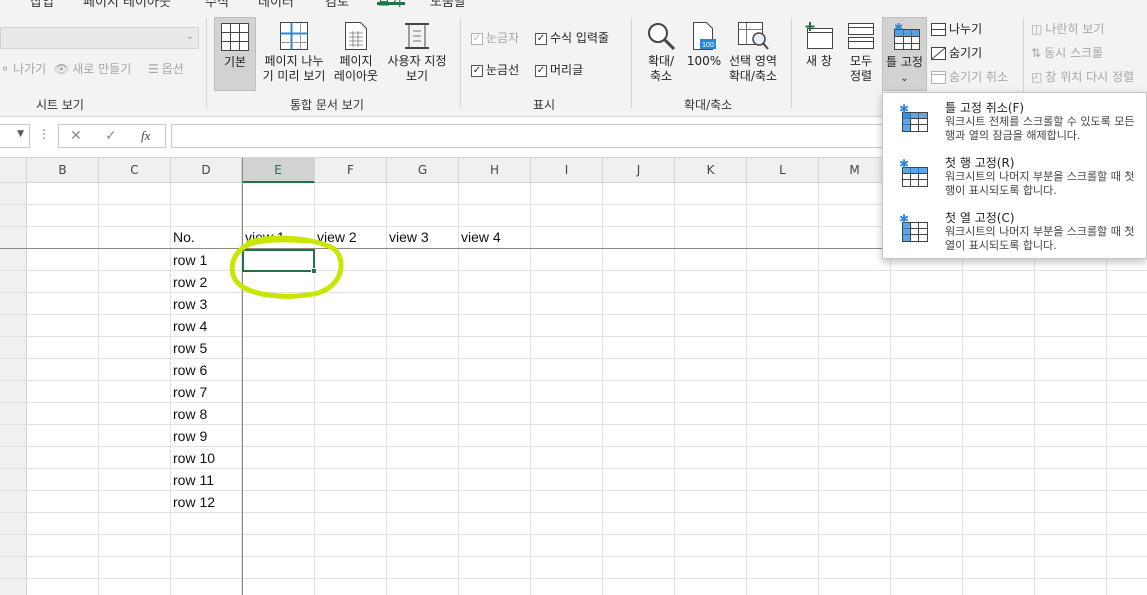 The height and width of the screenshot is (595, 1147). Describe the element at coordinates (783, 170) in the screenshot. I see `column-header: L` at that location.